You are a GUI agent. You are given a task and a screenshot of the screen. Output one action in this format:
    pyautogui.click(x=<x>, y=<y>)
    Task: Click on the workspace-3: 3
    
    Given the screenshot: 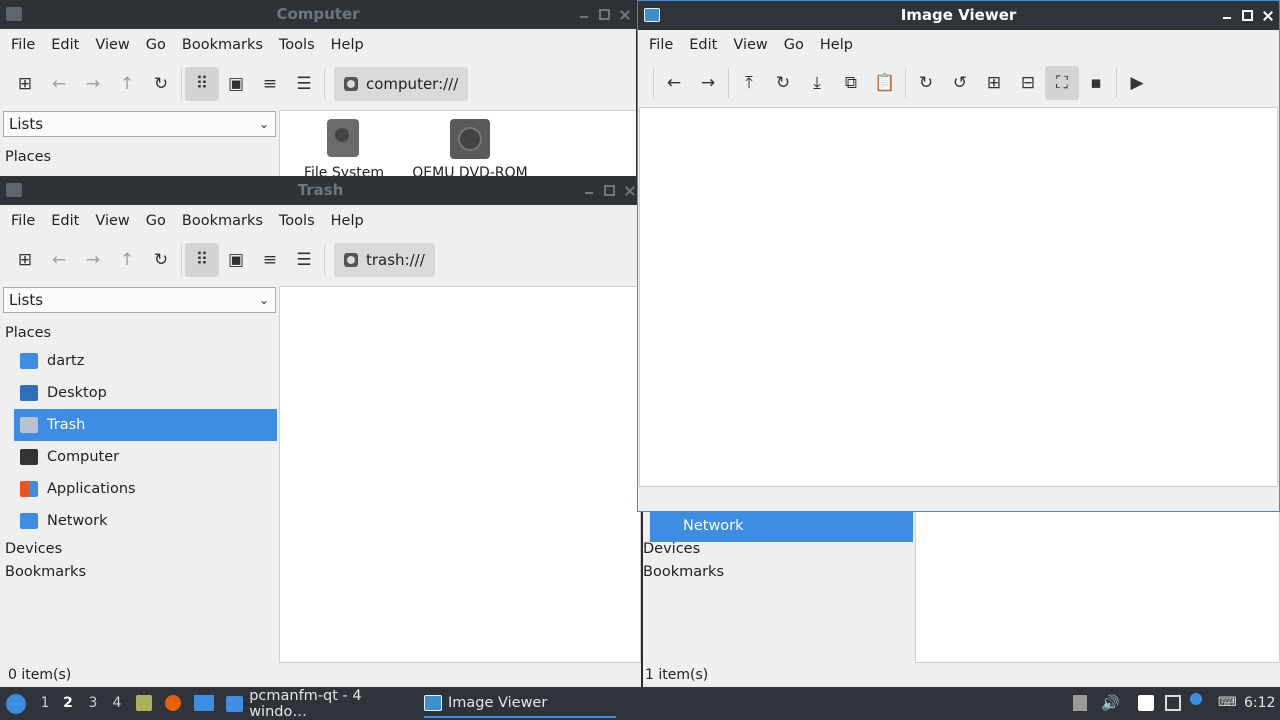 What is the action you would take?
    pyautogui.click(x=93, y=703)
    